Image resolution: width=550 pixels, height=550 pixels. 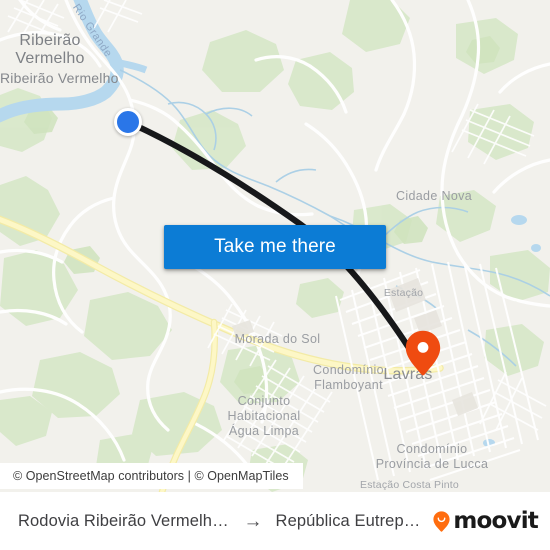 What do you see at coordinates (253, 521) in the screenshot?
I see `arrow-right-icon: →` at bounding box center [253, 521].